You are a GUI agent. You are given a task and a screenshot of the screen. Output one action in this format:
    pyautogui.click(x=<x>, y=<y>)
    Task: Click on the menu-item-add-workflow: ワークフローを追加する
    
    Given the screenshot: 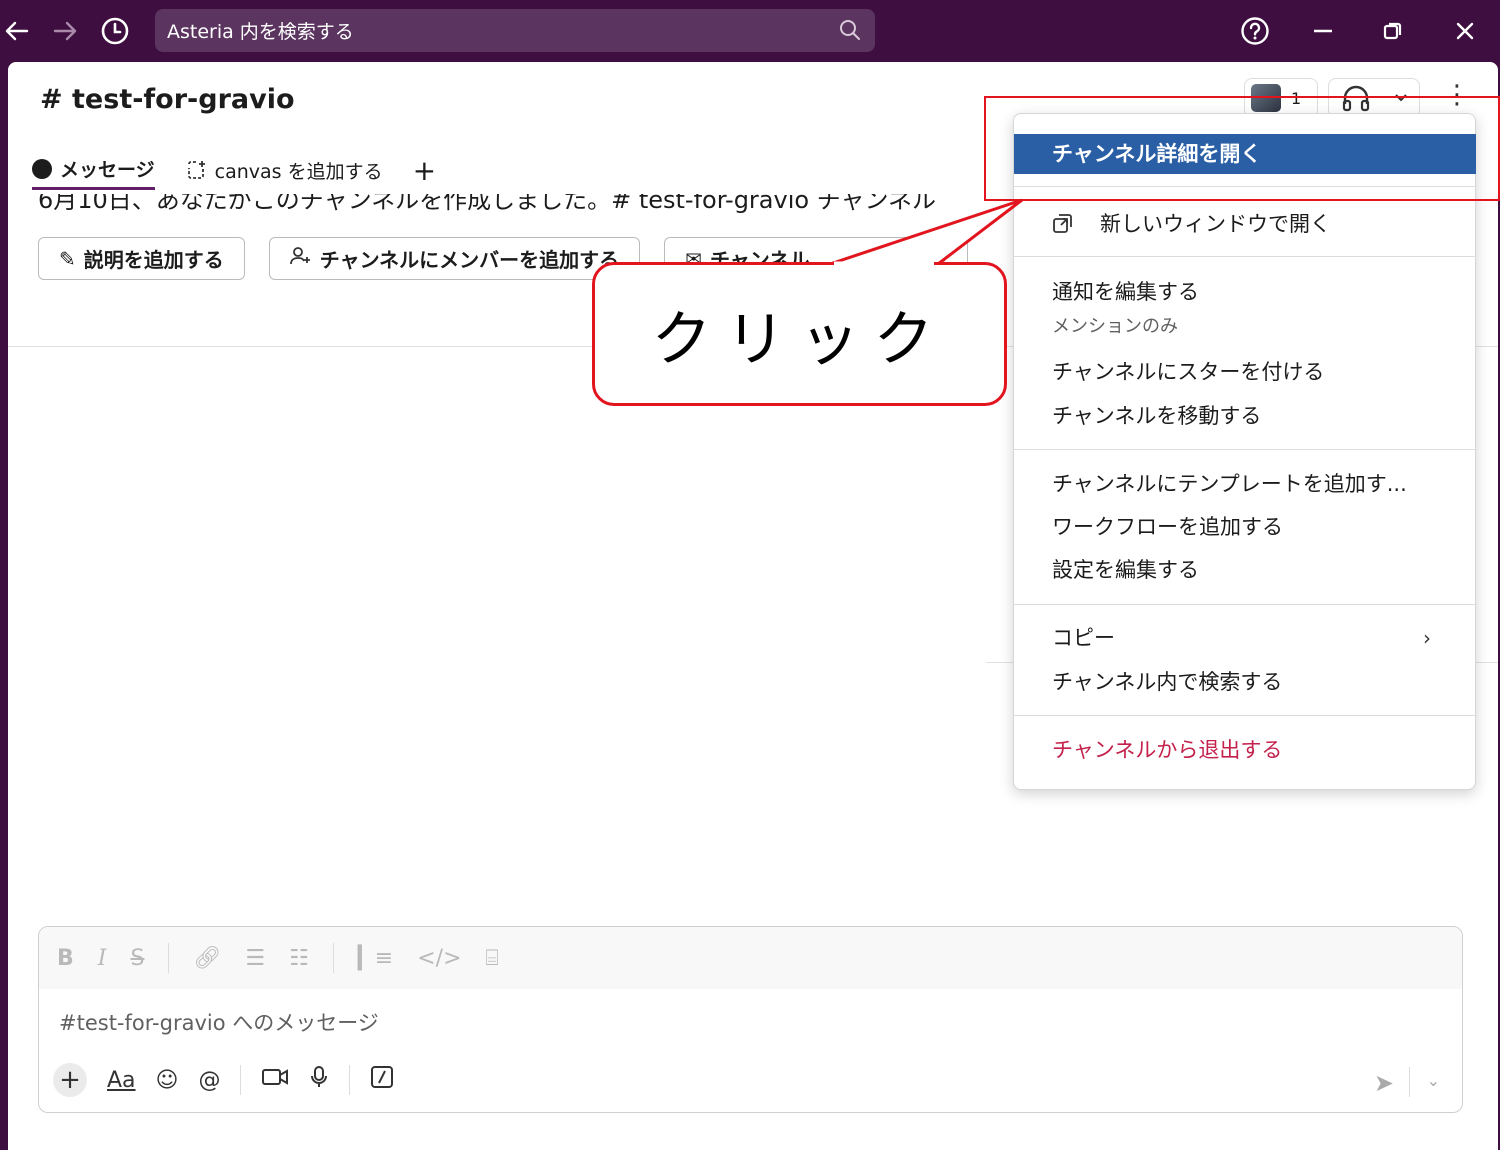 What is the action you would take?
    pyautogui.click(x=1167, y=526)
    